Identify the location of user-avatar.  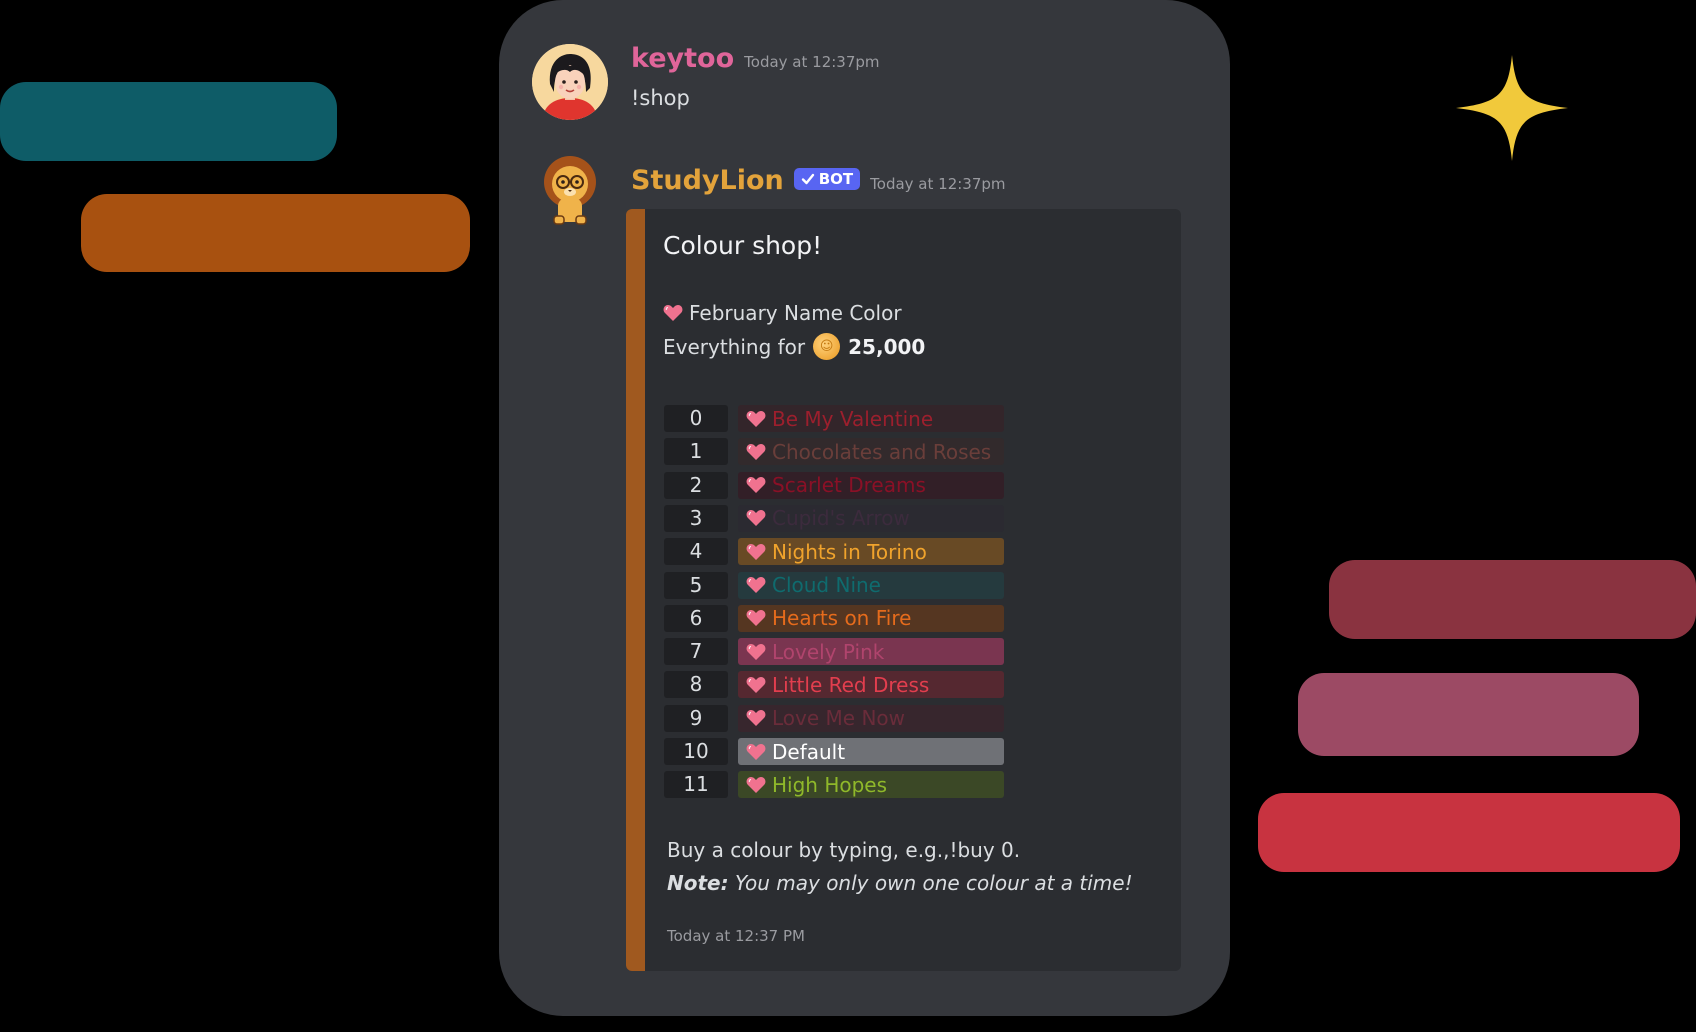
(570, 82).